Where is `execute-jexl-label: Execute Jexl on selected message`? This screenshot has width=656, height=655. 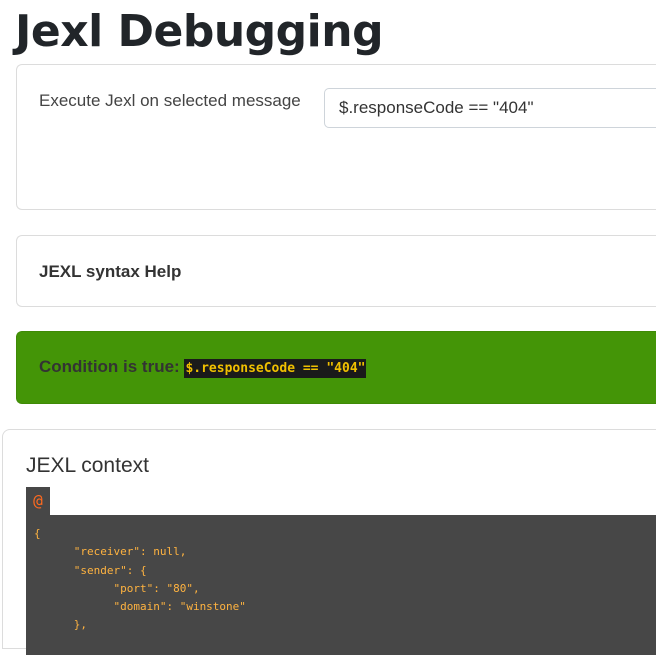
execute-jexl-label: Execute Jexl on selected message is located at coordinates (170, 100).